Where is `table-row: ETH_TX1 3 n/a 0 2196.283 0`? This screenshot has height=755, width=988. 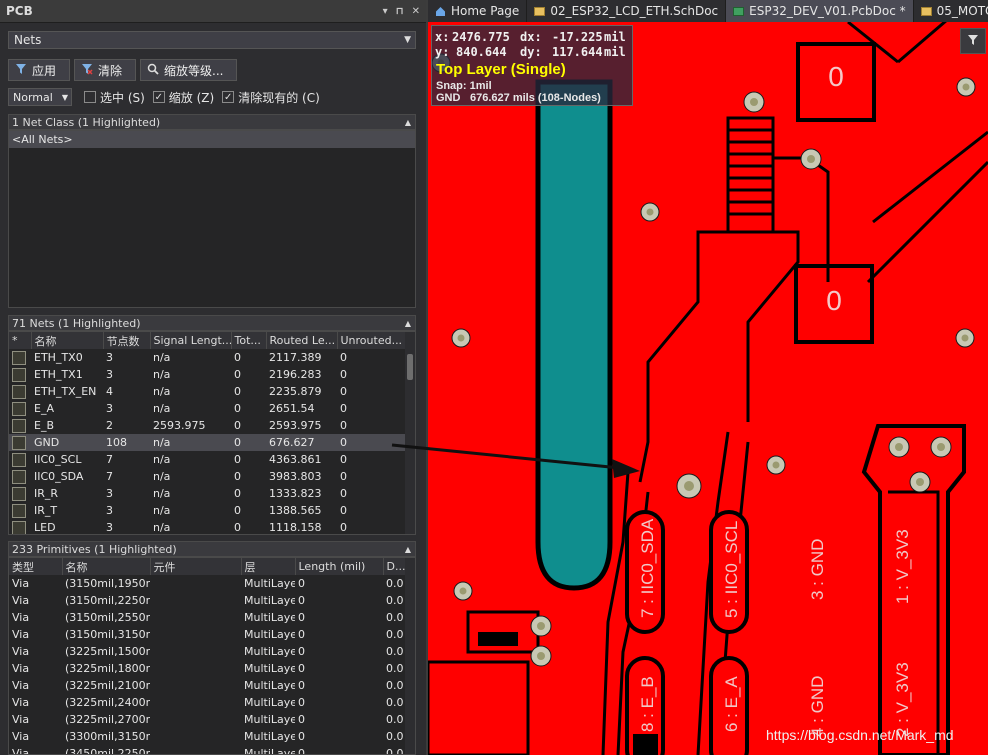
table-row: ETH_TX1 3 n/a 0 2196.283 0 is located at coordinates (208, 374).